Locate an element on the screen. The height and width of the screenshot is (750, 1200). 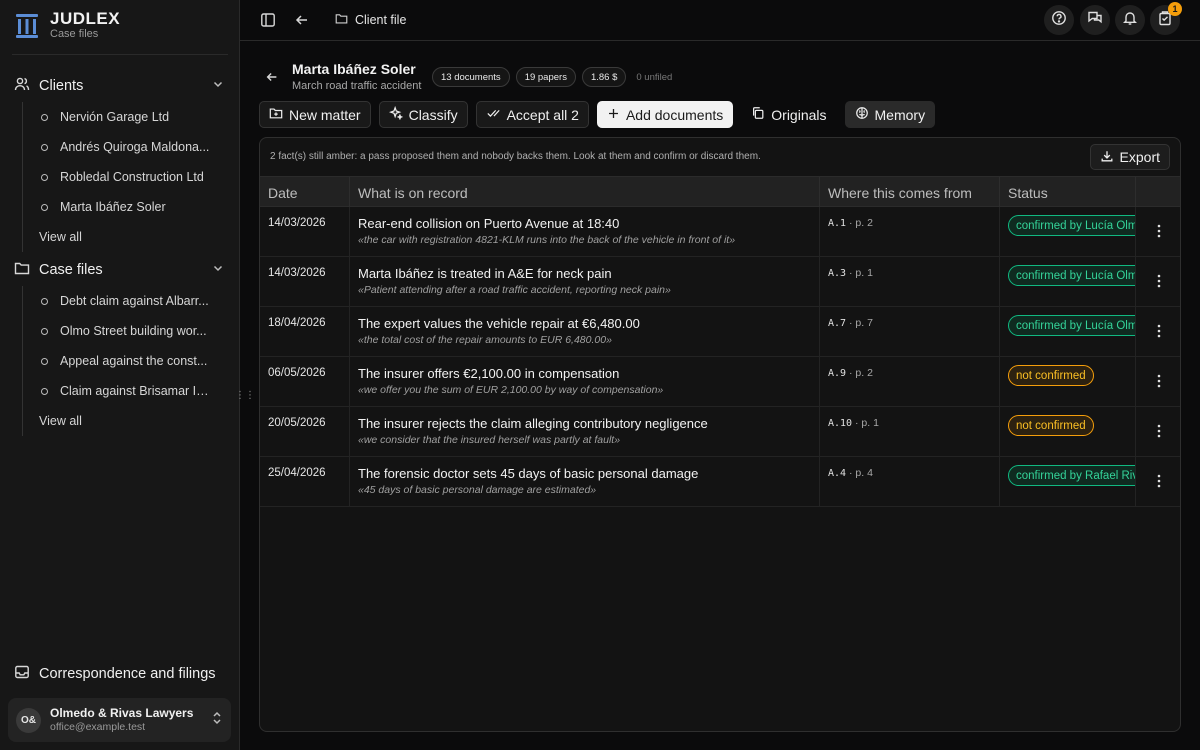
source-ref: A.9 is located at coordinates (837, 373).